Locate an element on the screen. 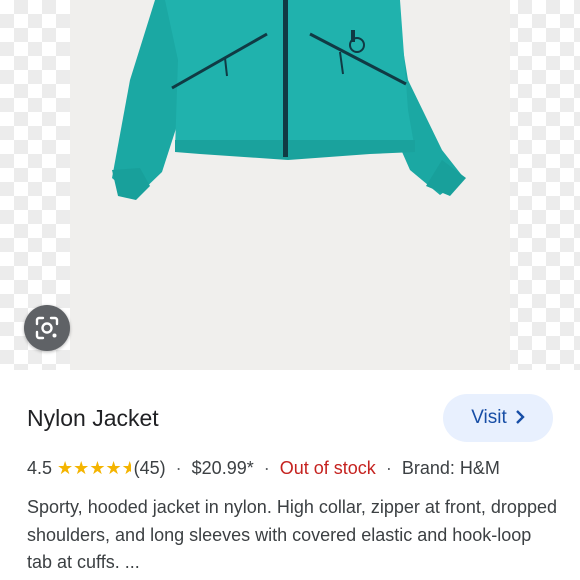 This screenshot has width=580, height=580. product-title: Nylon Jacket is located at coordinates (93, 418).